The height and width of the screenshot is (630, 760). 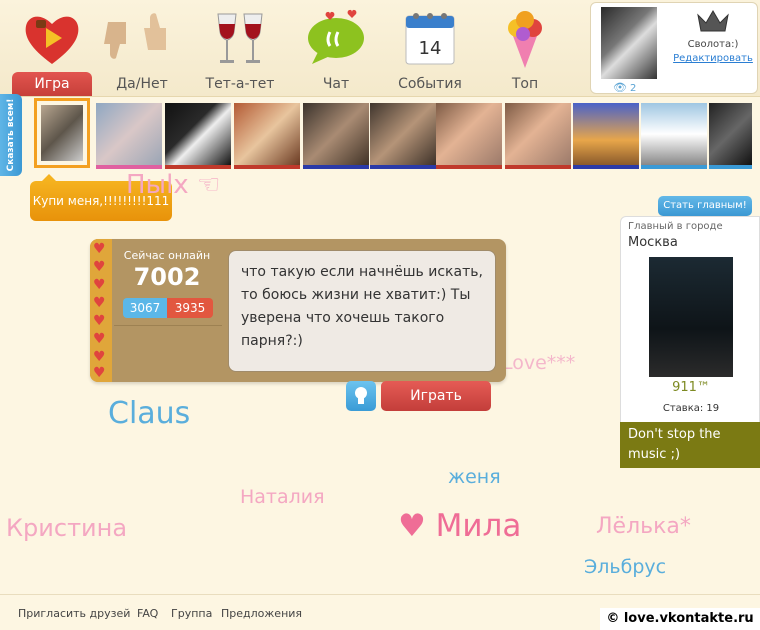 What do you see at coordinates (459, 526) in the screenshot?
I see `floating-name-7: ♥ Мила` at bounding box center [459, 526].